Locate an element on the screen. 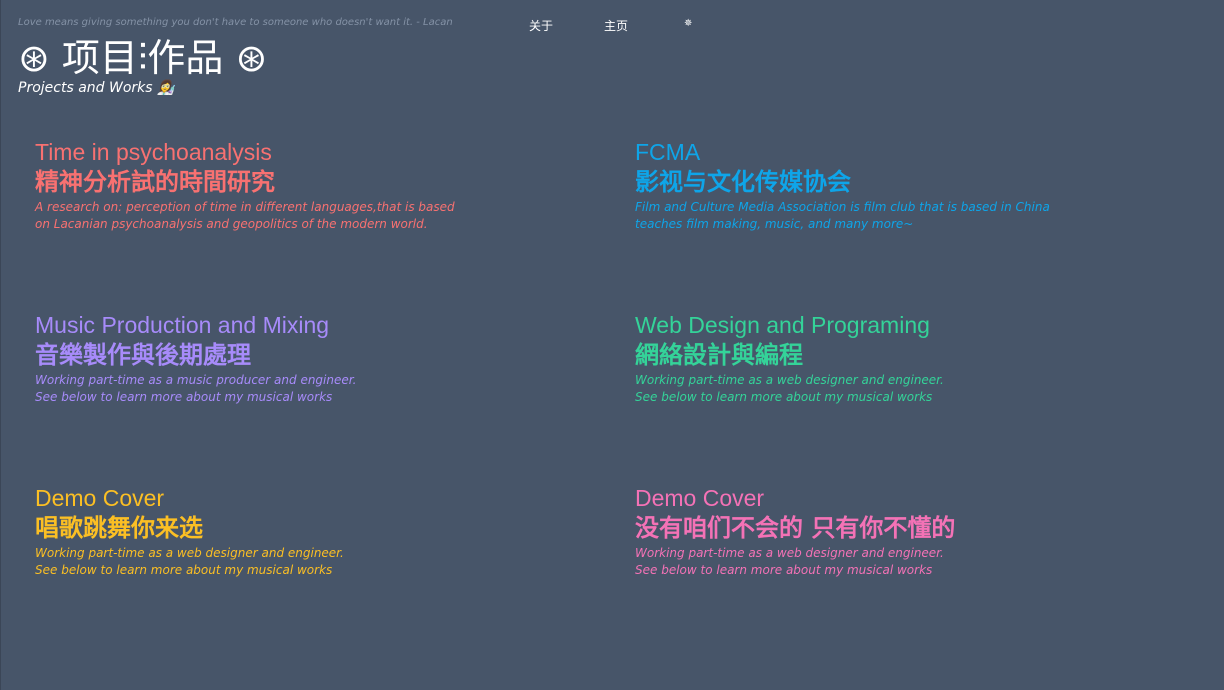 This screenshot has width=1224, height=690. nav-home-link: 主页 is located at coordinates (616, 25).